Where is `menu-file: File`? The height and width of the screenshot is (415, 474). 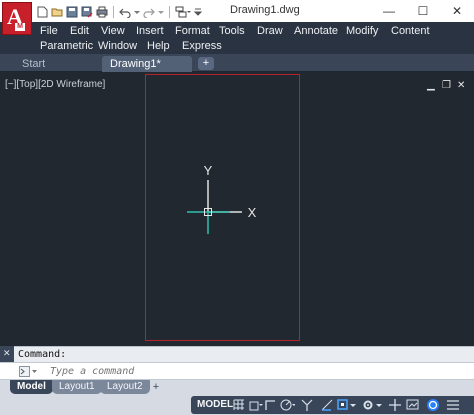
menu-file: File is located at coordinates (49, 31).